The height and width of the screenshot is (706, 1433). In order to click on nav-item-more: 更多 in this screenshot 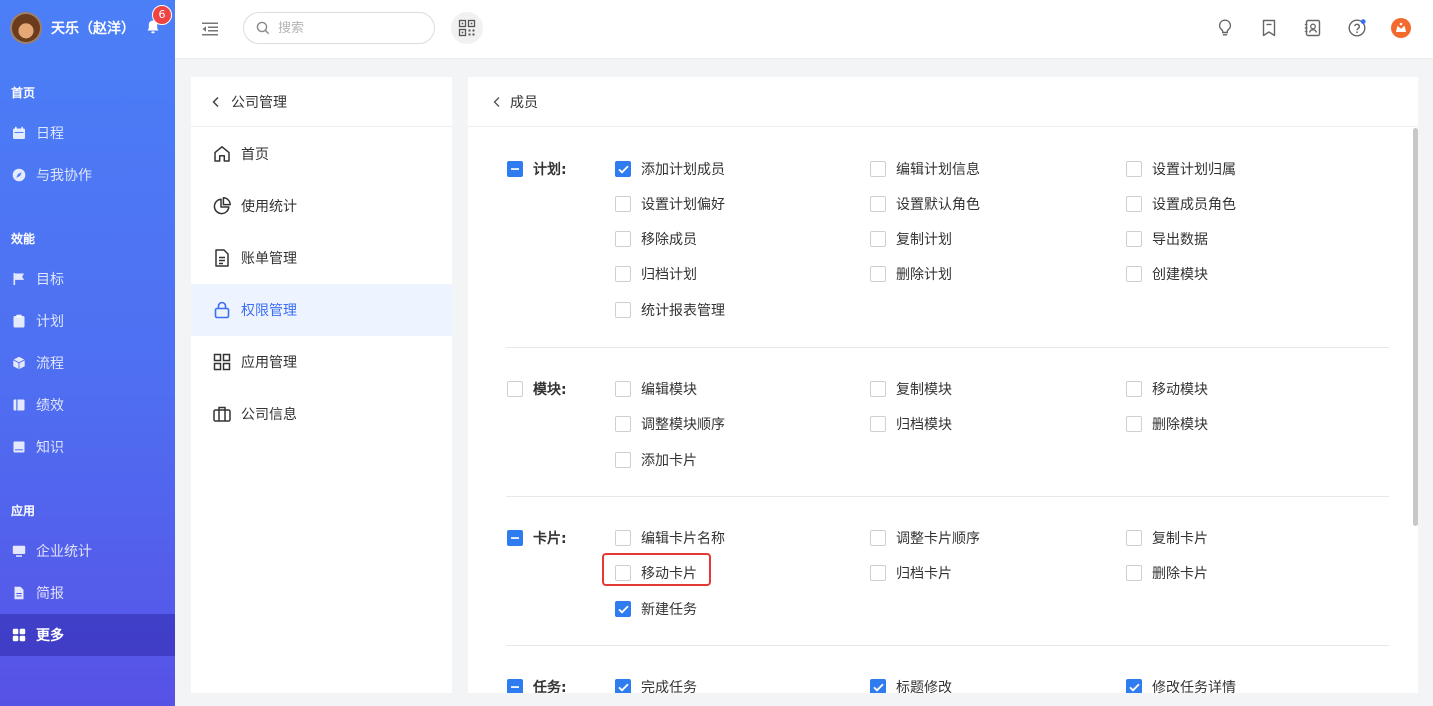, I will do `click(87, 635)`.